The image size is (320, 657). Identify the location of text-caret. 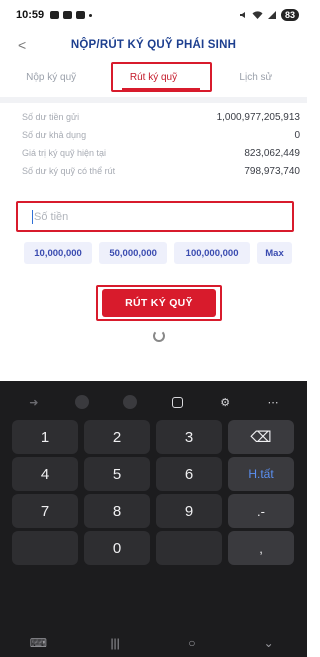
(32, 216).